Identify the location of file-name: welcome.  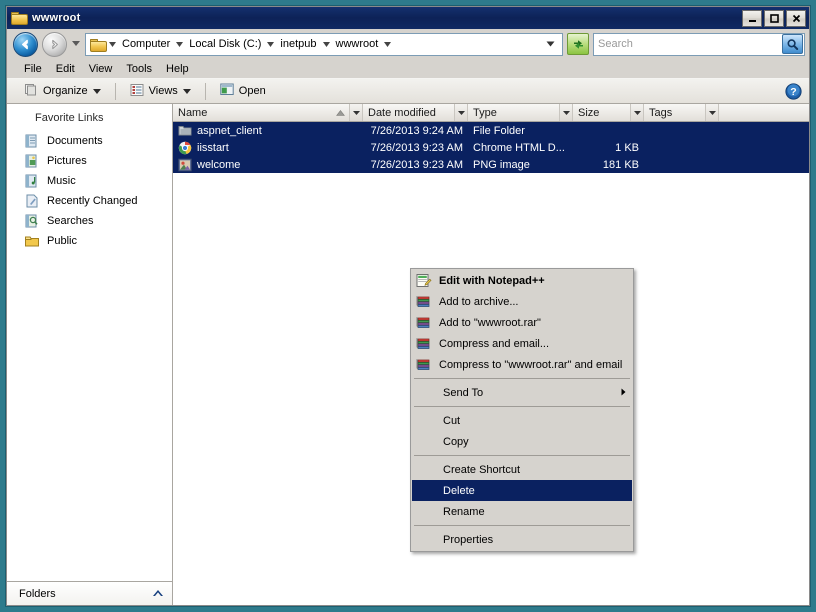
(219, 164).